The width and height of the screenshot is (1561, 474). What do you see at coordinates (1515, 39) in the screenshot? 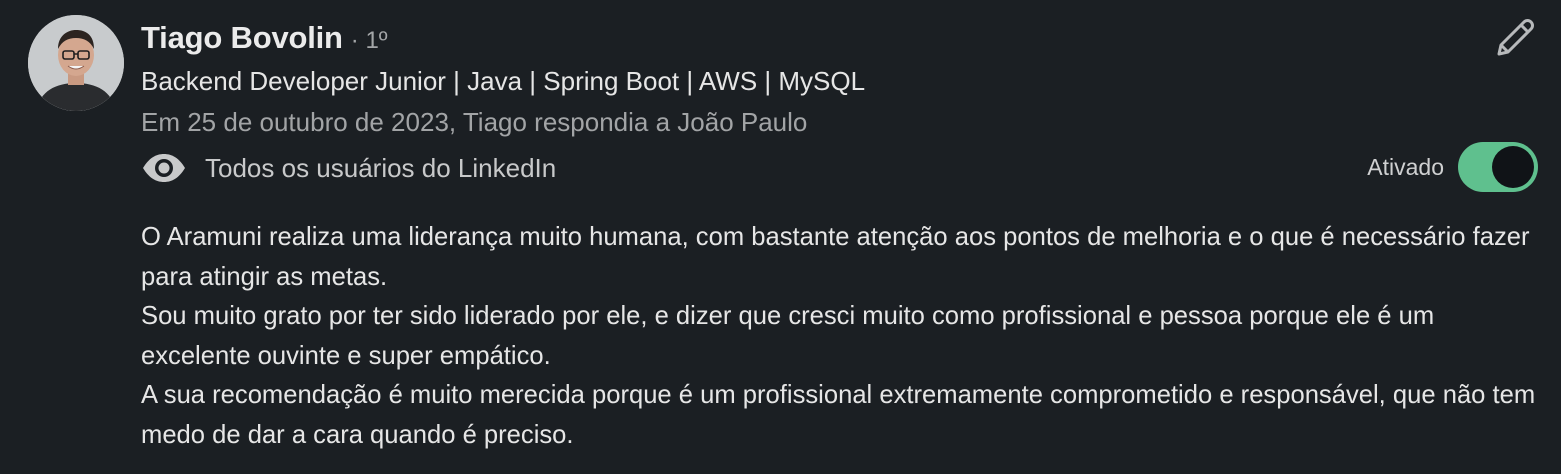
I see `pencil-icon` at bounding box center [1515, 39].